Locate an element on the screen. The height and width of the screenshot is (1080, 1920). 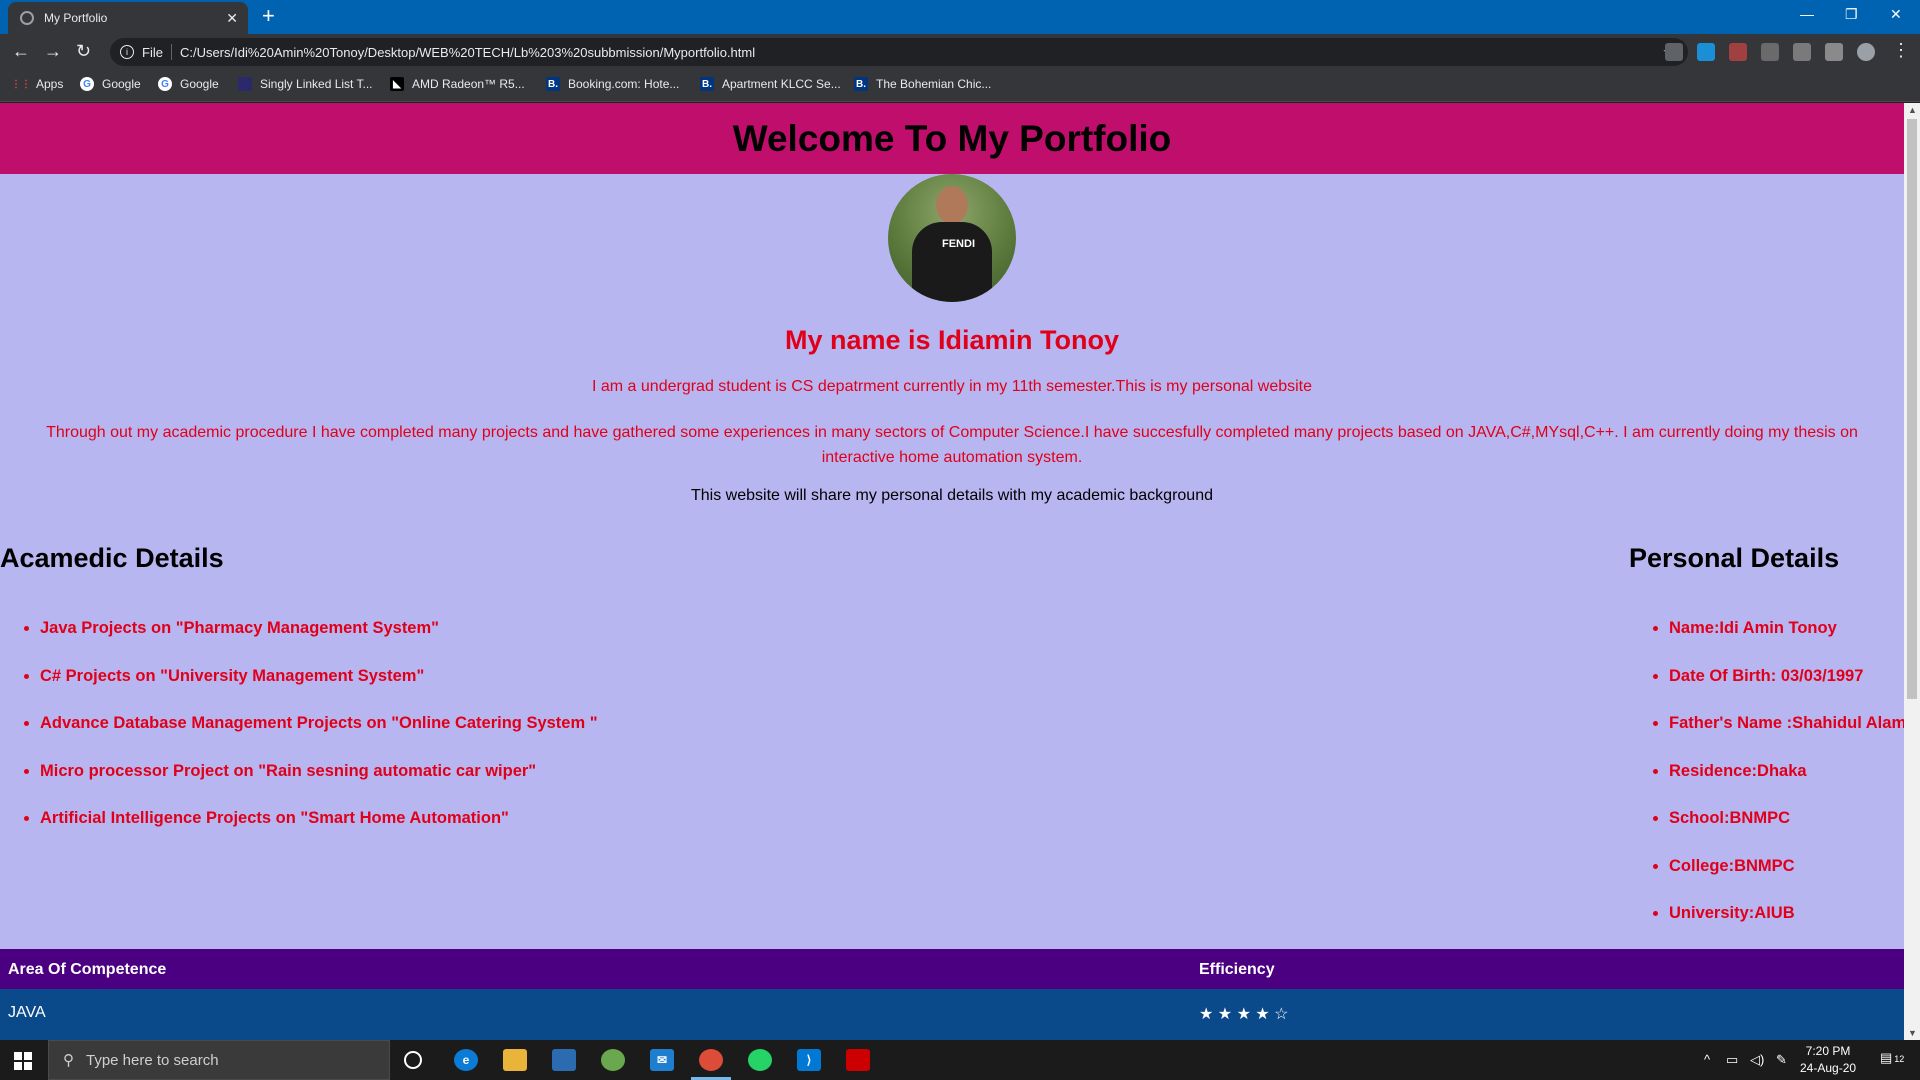
bookmark-apps: ⋮⋮ Apps is located at coordinates (37, 84).